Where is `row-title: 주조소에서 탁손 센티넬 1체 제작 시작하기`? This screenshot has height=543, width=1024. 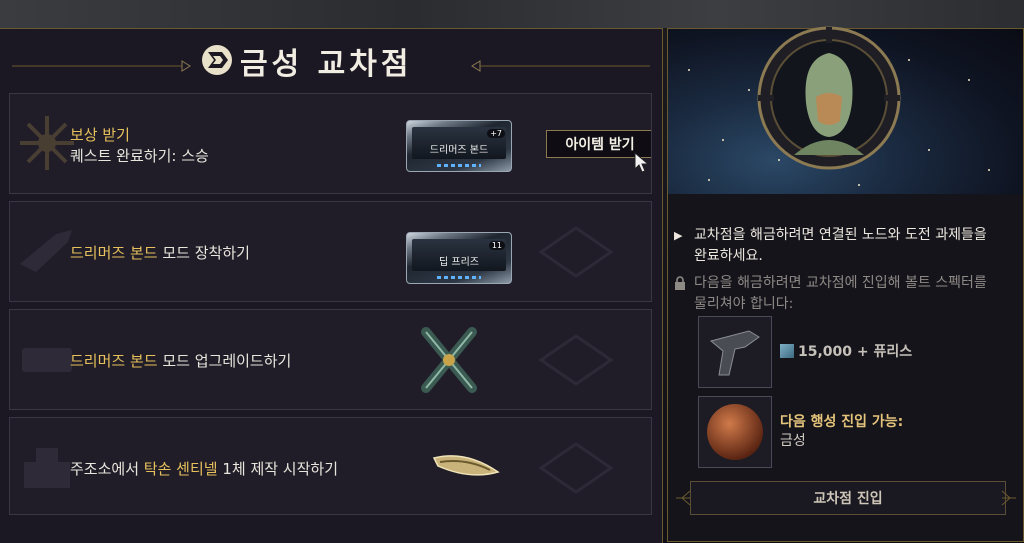
row-title: 주조소에서 탁손 센티넬 1체 제작 시작하기 is located at coordinates (204, 469).